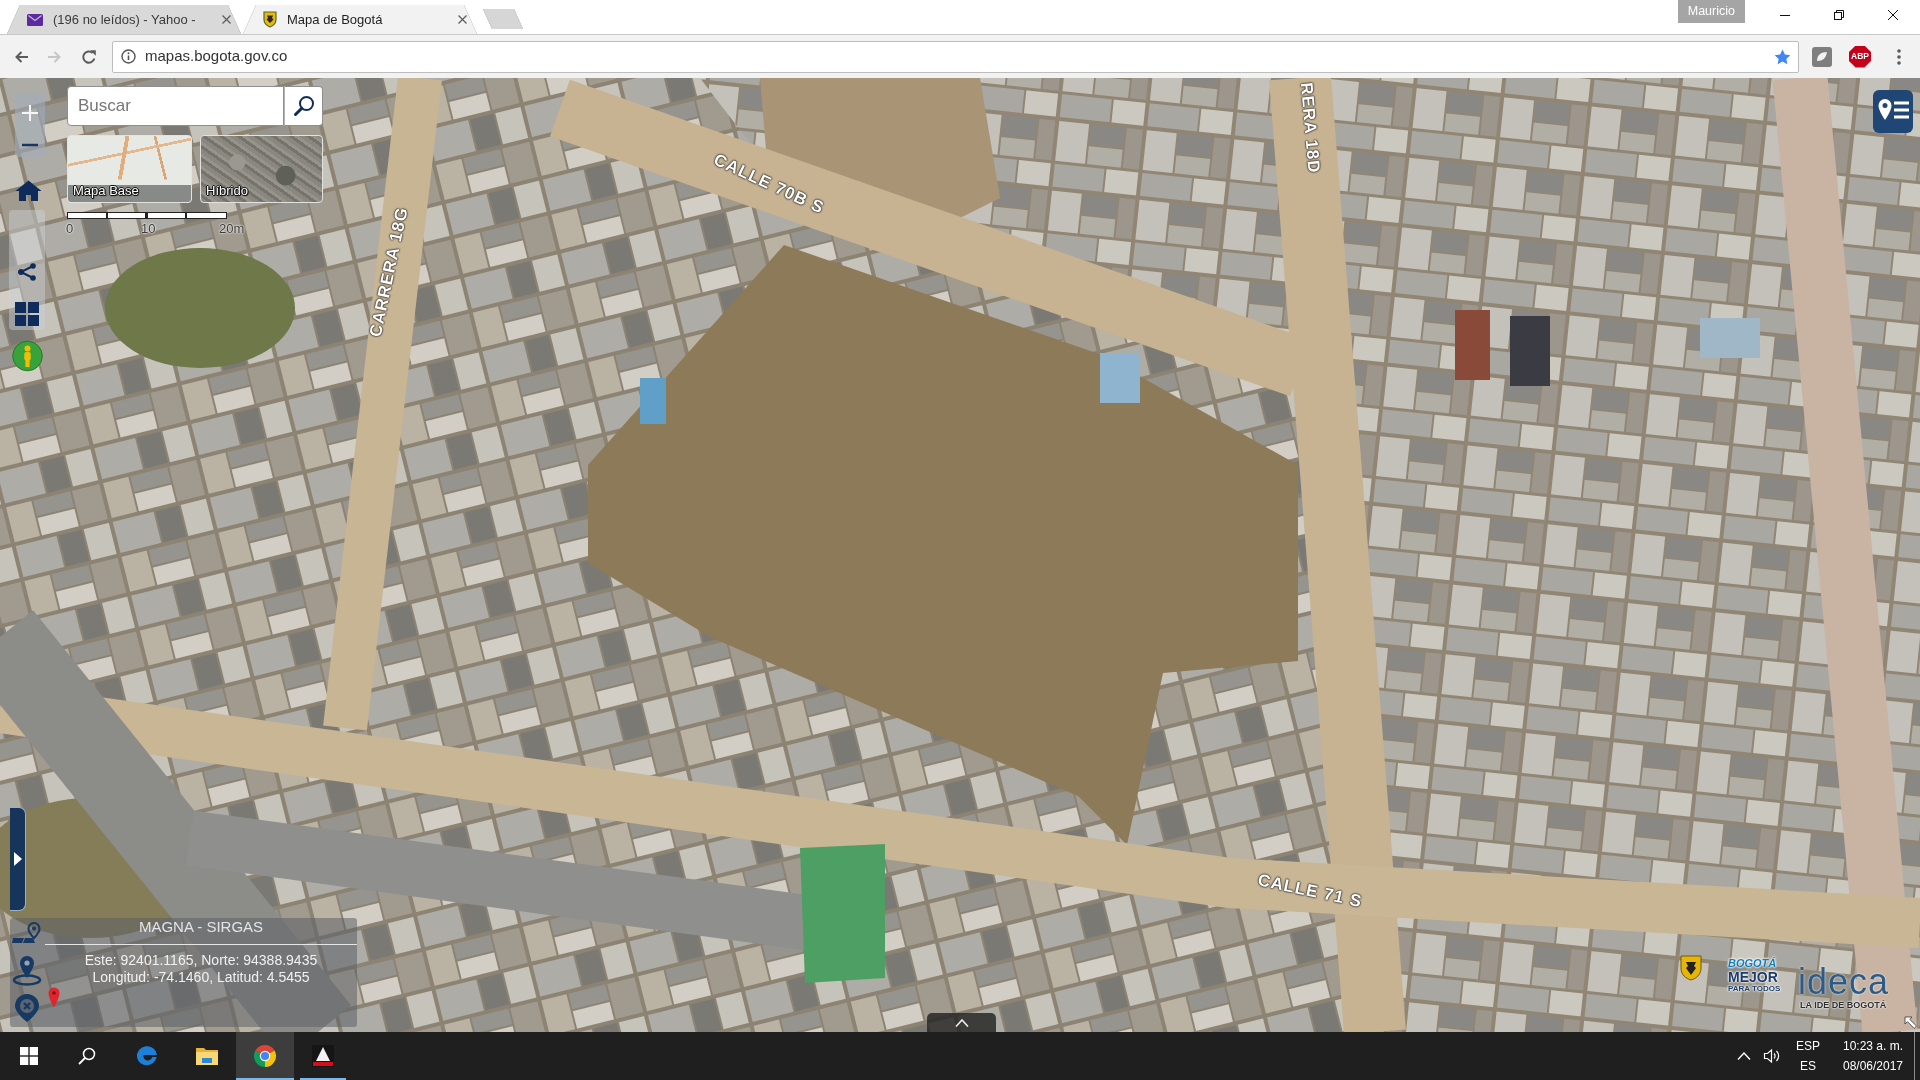  What do you see at coordinates (201, 960) in the screenshot?
I see `coordinates-text: Este: 92401.1165, Norte: 94388.9435` at bounding box center [201, 960].